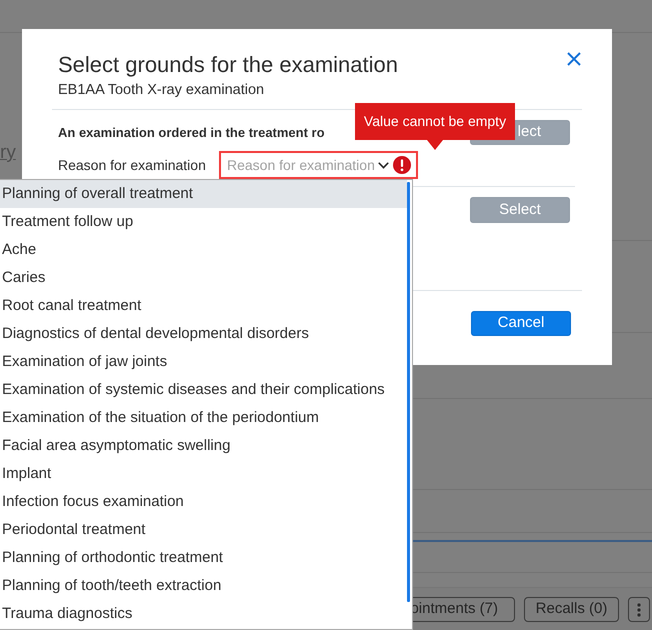 This screenshot has height=630, width=652. Describe the element at coordinates (228, 65) in the screenshot. I see `dialog-title: Select grounds for the examination` at that location.